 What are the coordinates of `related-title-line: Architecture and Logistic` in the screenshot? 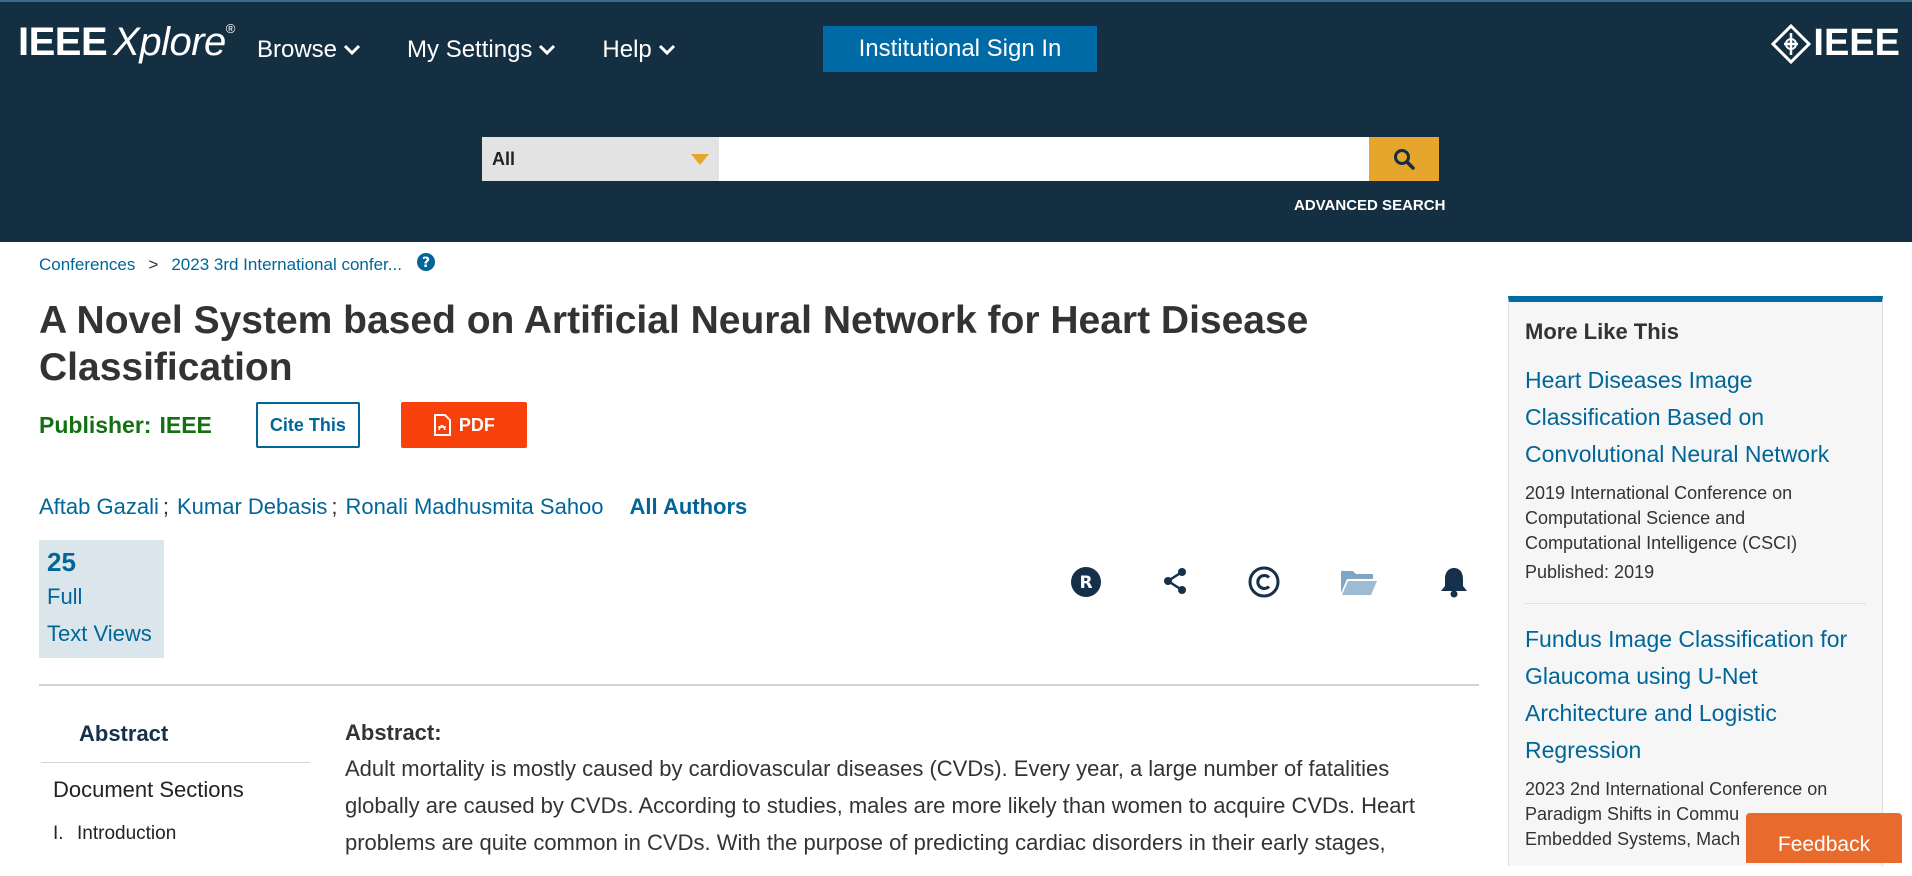 It's located at (1651, 713).